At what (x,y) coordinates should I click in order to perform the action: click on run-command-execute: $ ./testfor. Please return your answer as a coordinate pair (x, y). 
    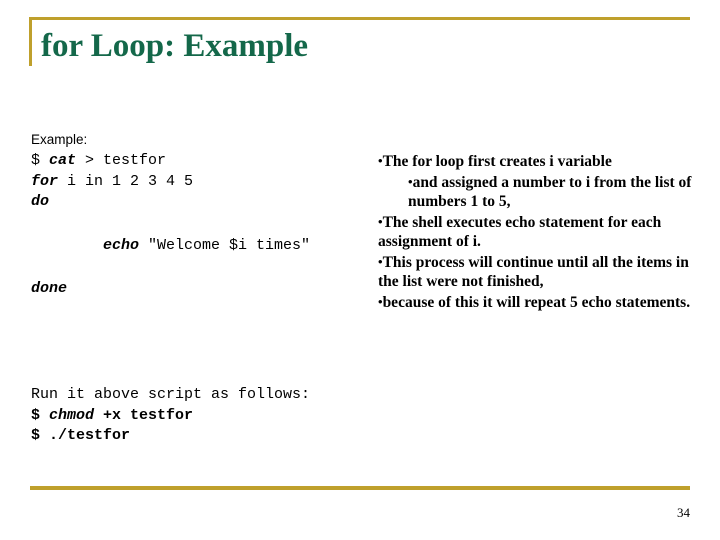
    Looking at the image, I should click on (81, 435).